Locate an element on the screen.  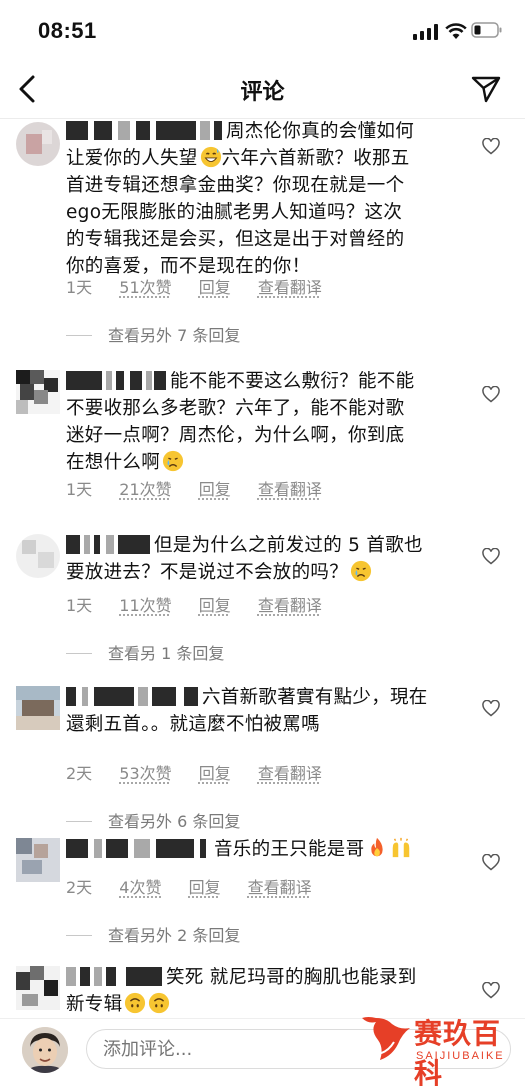
comment-meta: 1天 51次赞 回复 查看翻译 is located at coordinates (205, 286).